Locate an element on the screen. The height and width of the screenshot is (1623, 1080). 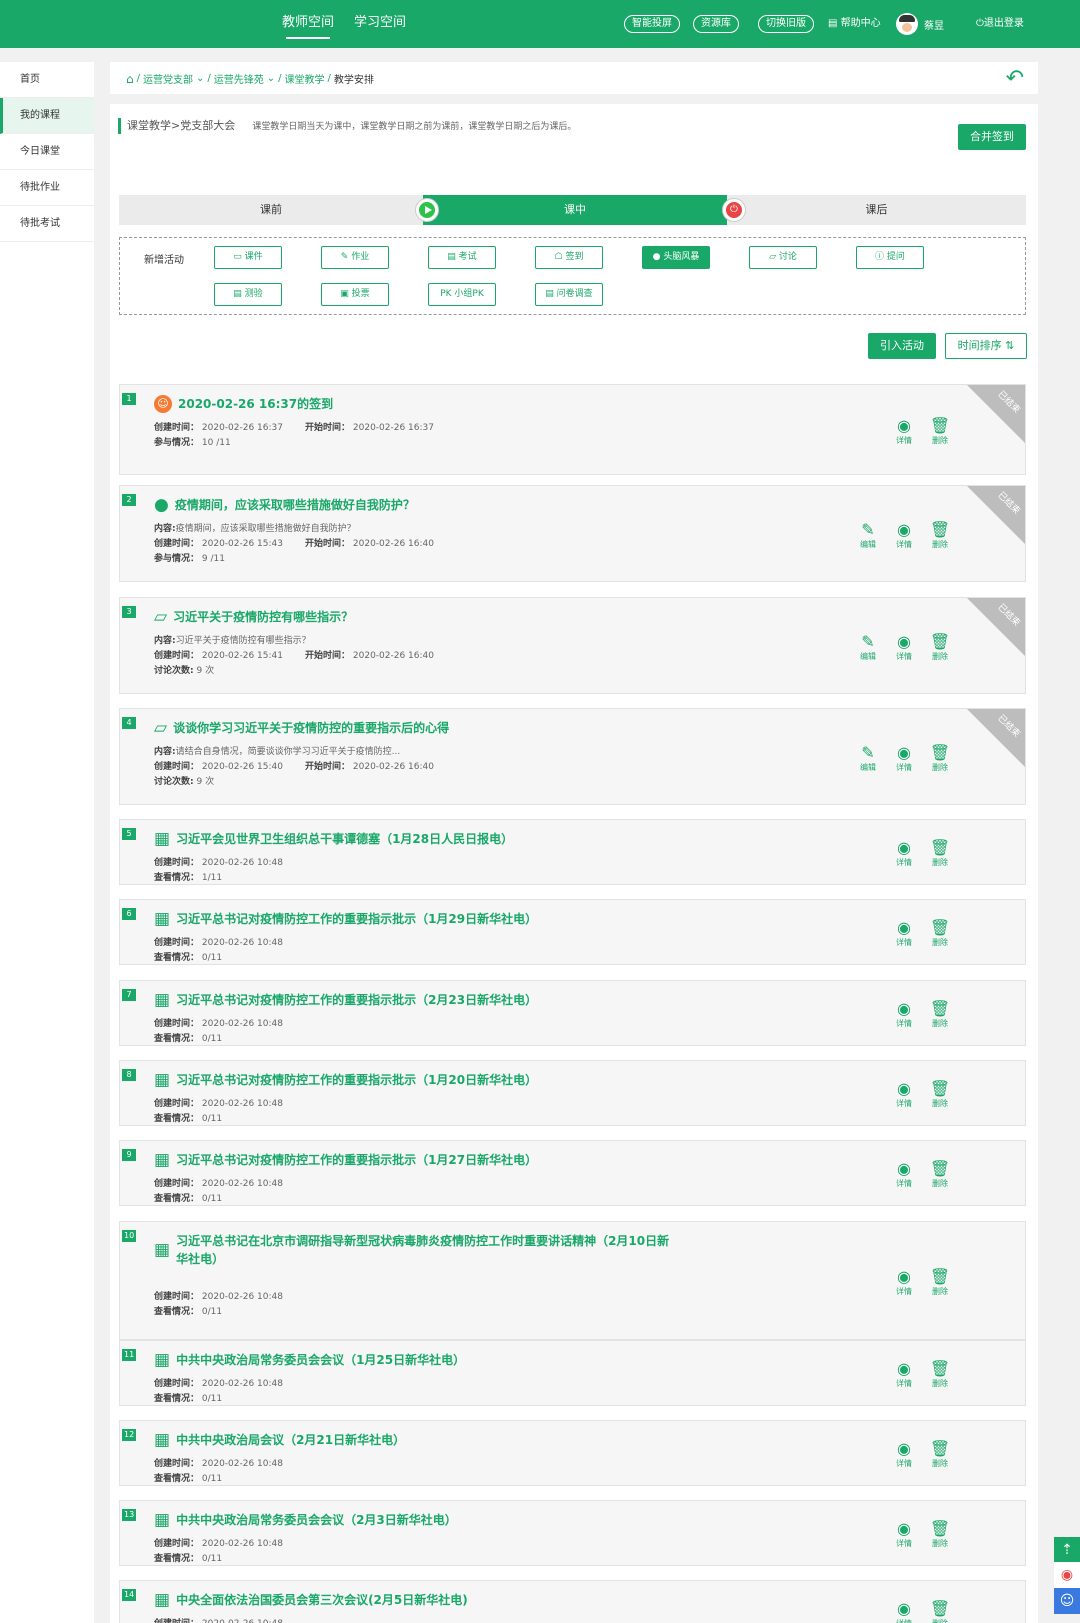
add-question-button: ⓘ 提问 is located at coordinates (890, 257).